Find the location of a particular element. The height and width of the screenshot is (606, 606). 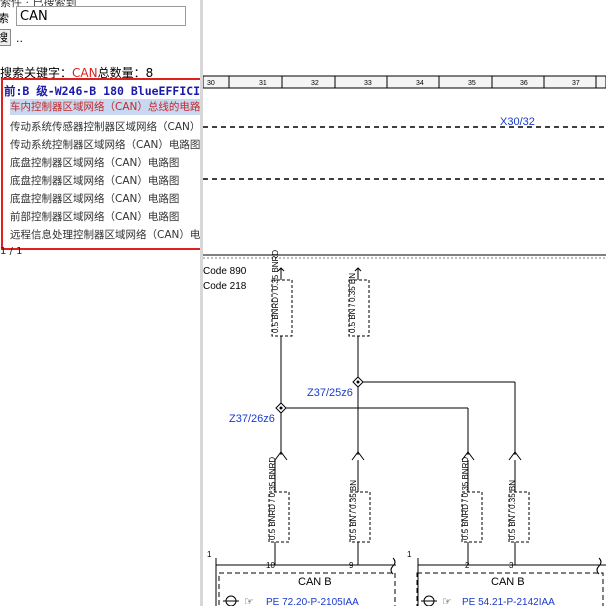

result-item: 传动系统控制器区域网络（CAN）电路图 is located at coordinates (105, 145).